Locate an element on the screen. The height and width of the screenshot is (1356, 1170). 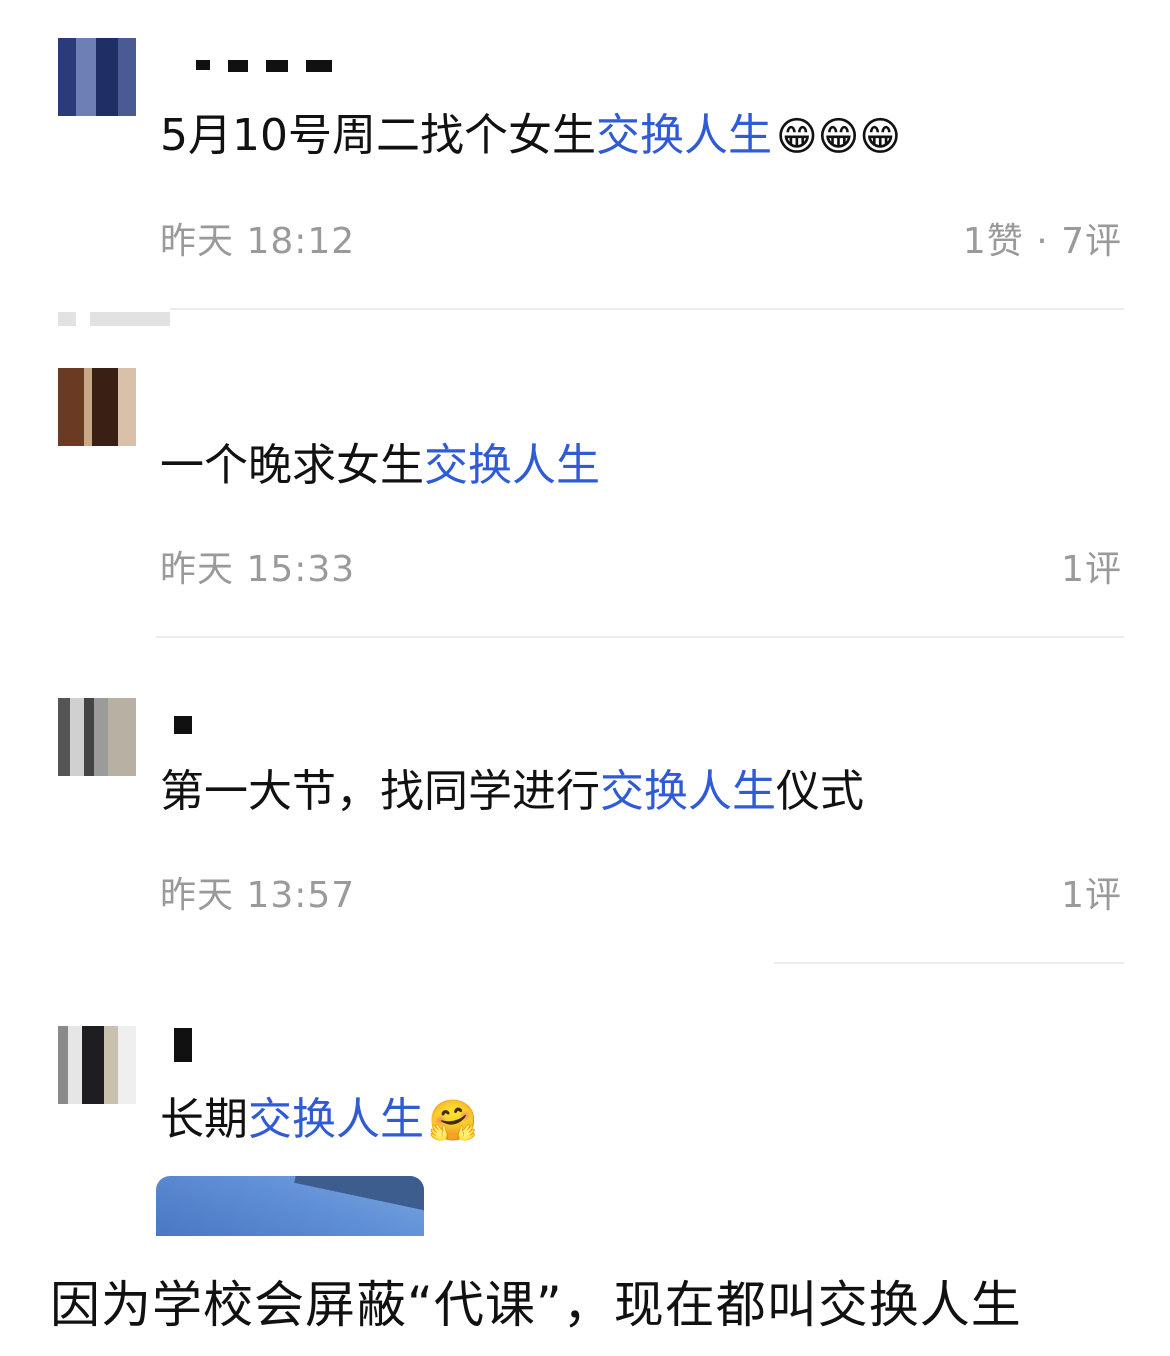
post-text-prefix: 第一大节，找同学进行 is located at coordinates (380, 791).